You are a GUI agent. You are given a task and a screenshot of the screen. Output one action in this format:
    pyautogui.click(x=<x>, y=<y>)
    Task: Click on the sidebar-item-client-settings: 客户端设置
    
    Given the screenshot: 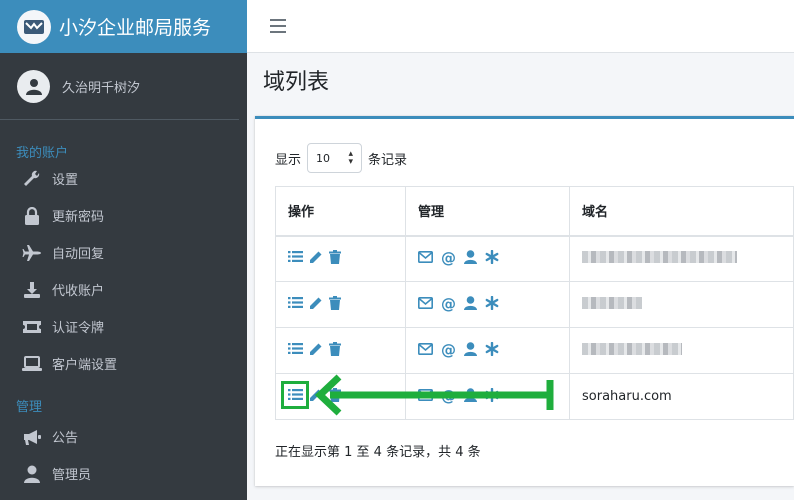 What is the action you would take?
    pyautogui.click(x=123, y=363)
    